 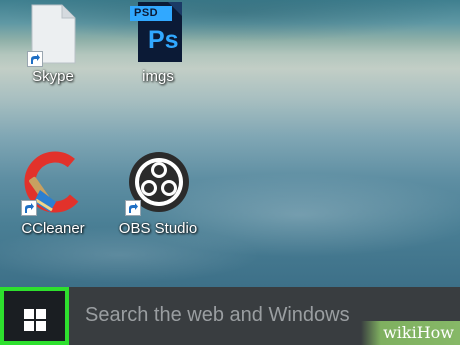 I want to click on ccleaner-icon, so click(x=53, y=183).